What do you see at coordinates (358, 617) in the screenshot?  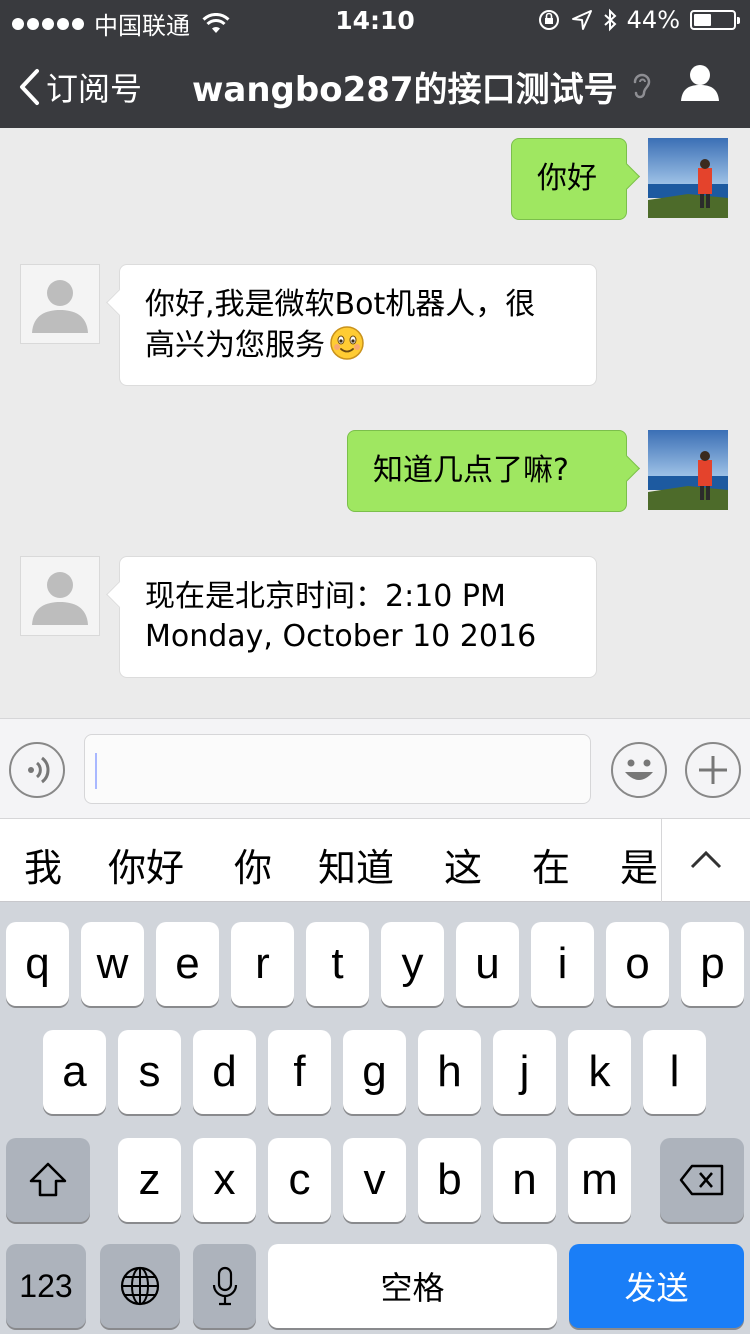 I see `bot-message-bubble: 现在是北京时间：2:10 PM Monday, October 10 2016` at bounding box center [358, 617].